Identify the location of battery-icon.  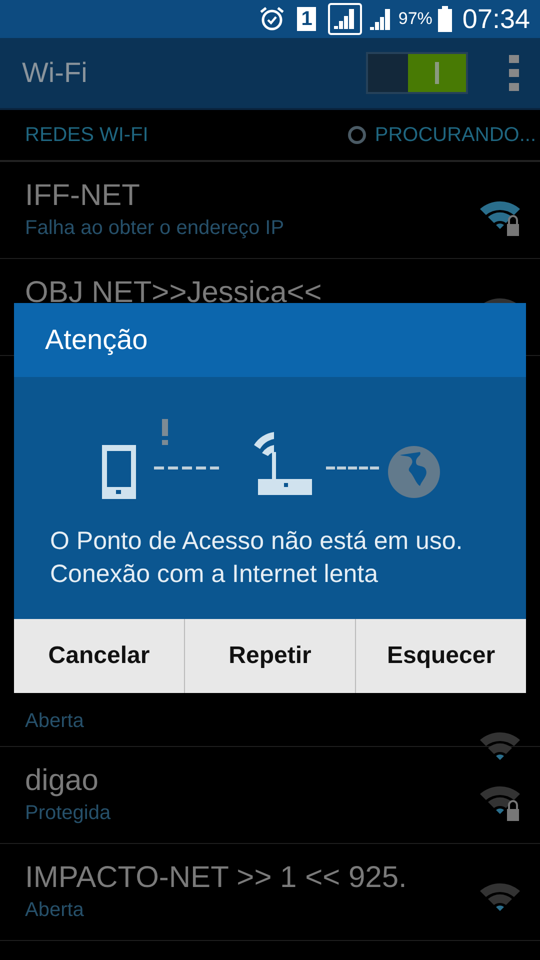
(445, 19).